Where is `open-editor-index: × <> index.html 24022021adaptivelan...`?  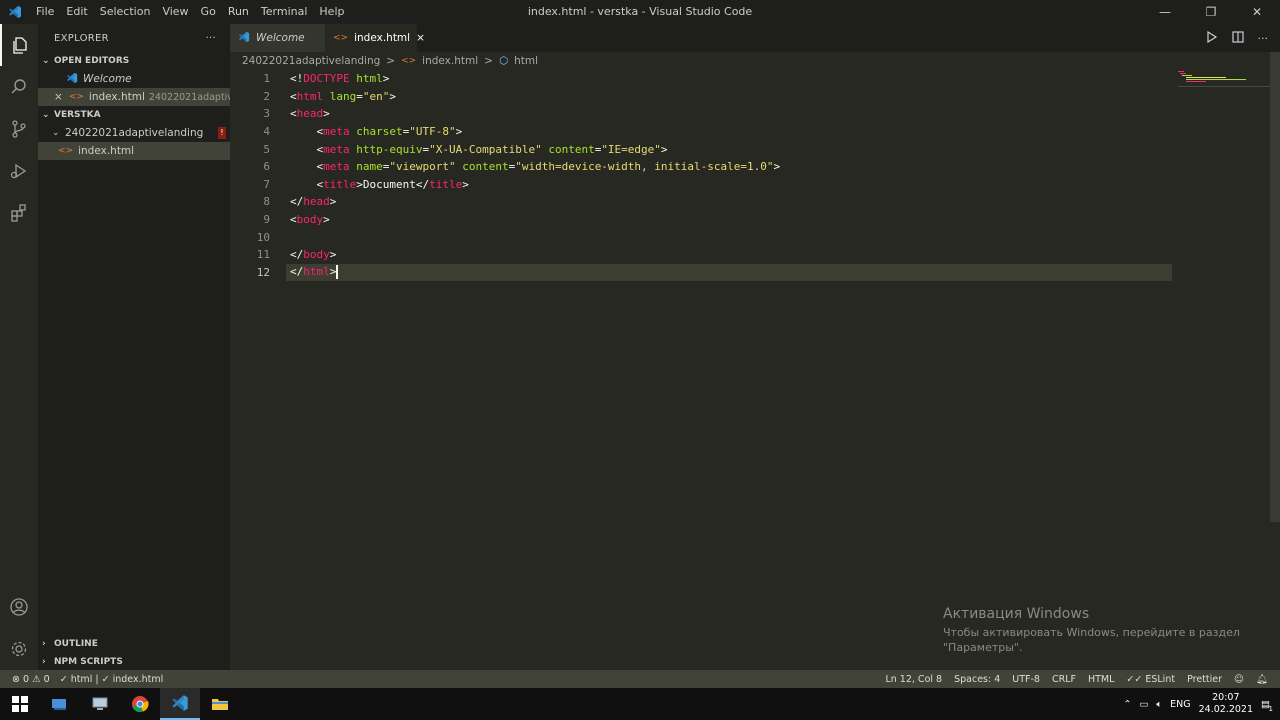
open-editor-index: × <> index.html 24022021adaptivelan... is located at coordinates (134, 97).